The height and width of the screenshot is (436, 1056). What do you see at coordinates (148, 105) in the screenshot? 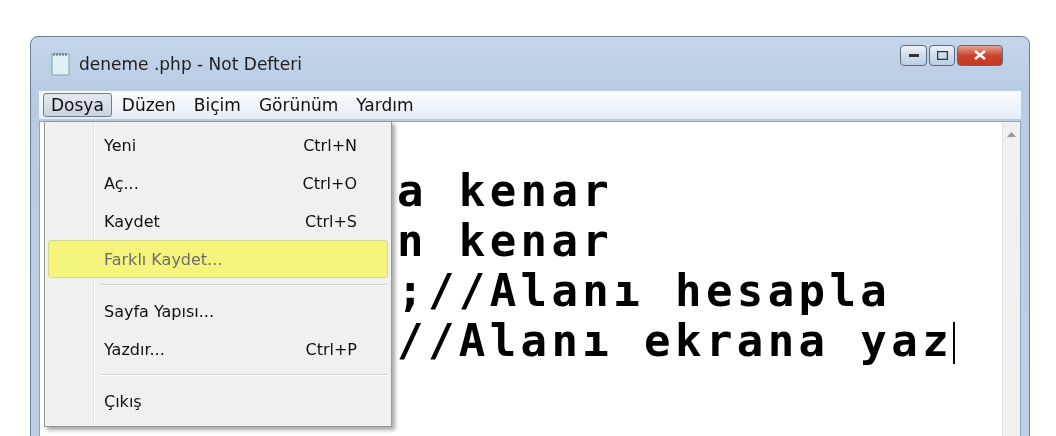
I see `menu-bar-item: Düzen` at bounding box center [148, 105].